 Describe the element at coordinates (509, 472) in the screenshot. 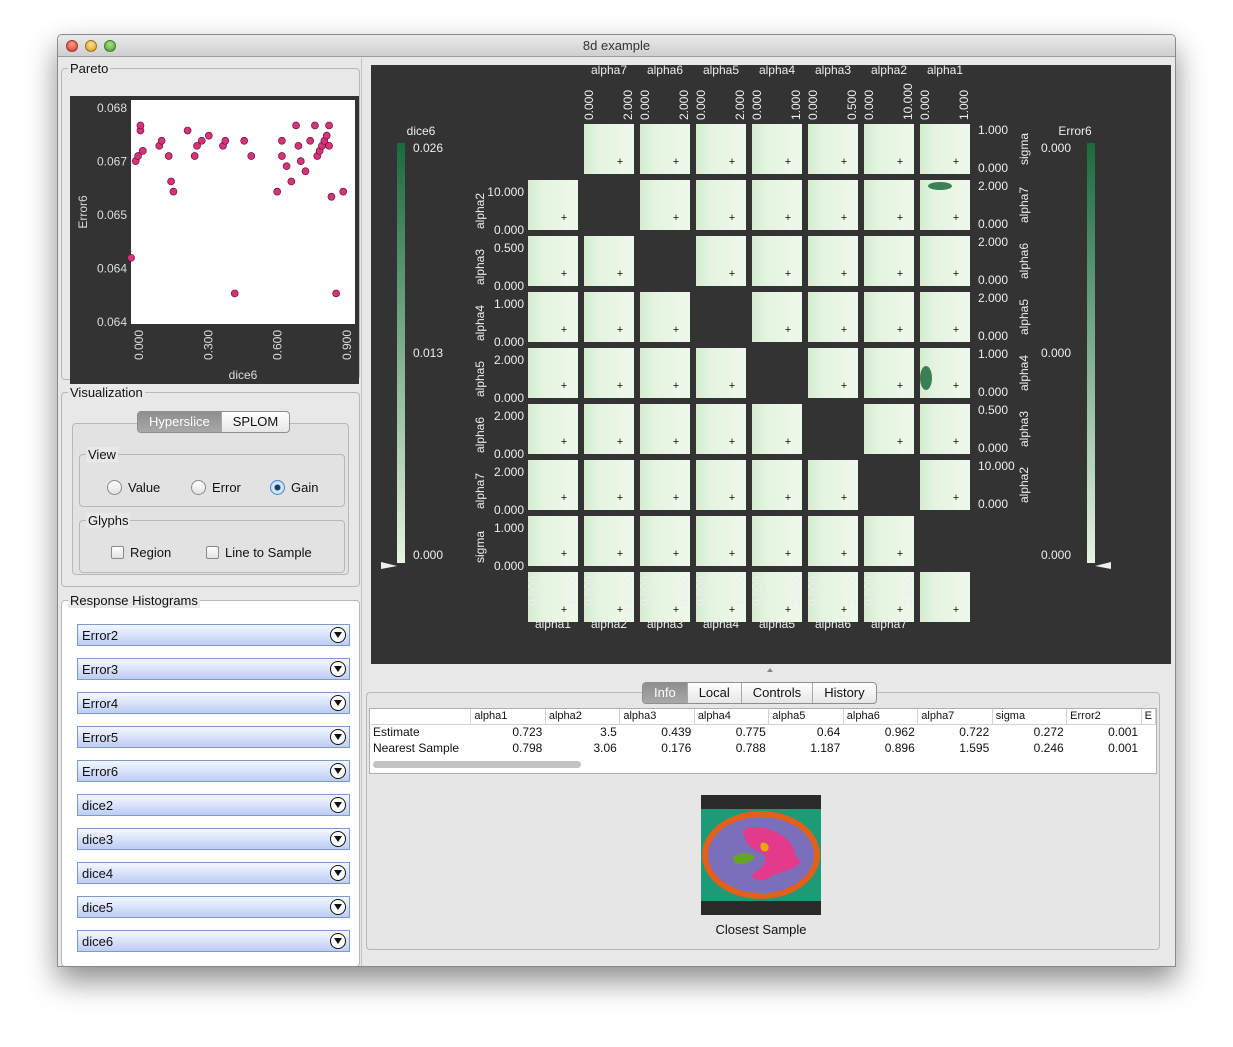

I see `row-range-max: 2.000` at that location.